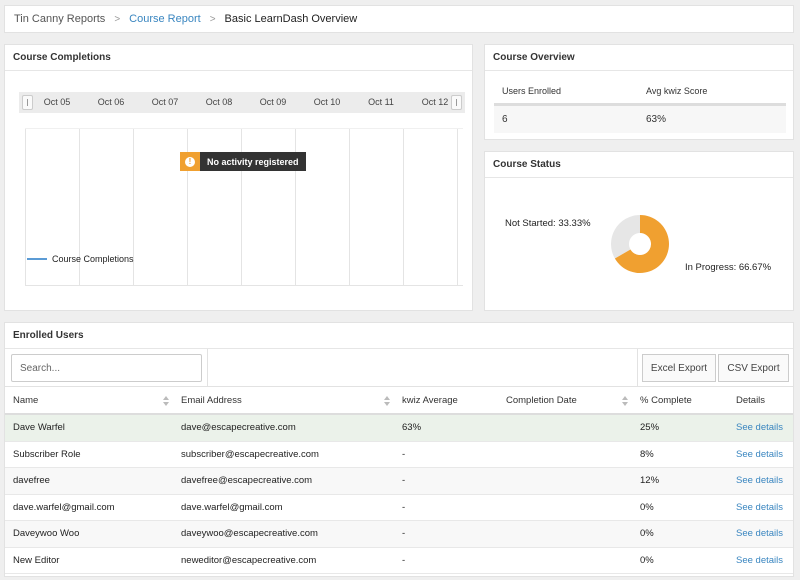 This screenshot has width=800, height=580. I want to click on user-name-cell: dave.warfel@gmail.com, so click(64, 507).